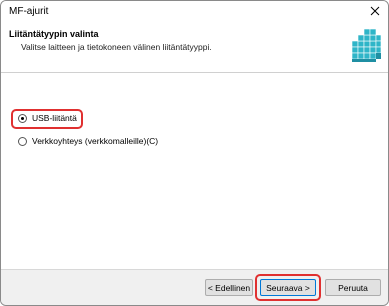 The image size is (389, 306). What do you see at coordinates (95, 141) in the screenshot?
I see `network-option-label: Verkkoyhteys (verkkomalleille)(C)` at bounding box center [95, 141].